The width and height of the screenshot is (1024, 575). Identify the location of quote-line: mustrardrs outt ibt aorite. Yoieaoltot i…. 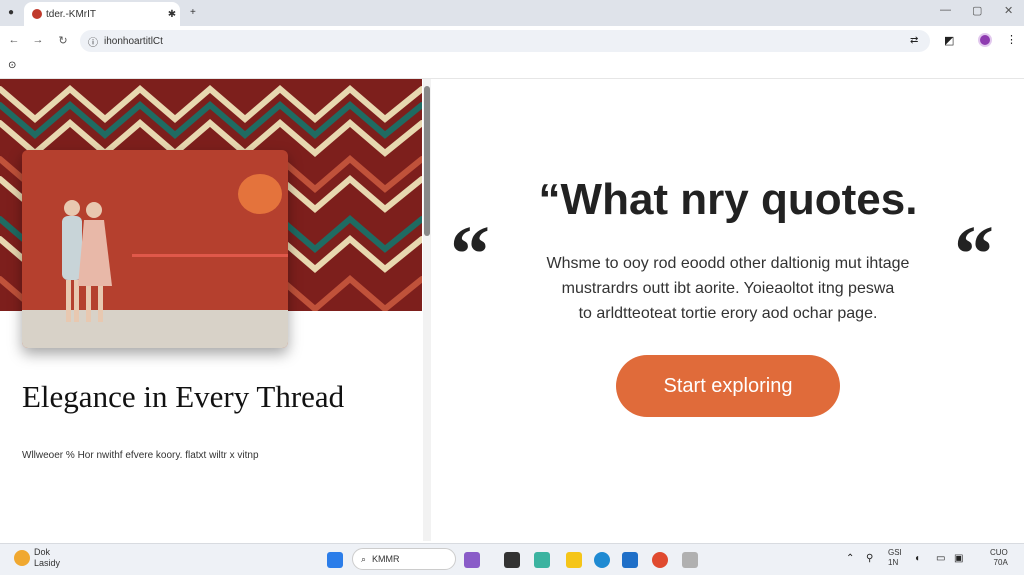
(728, 288).